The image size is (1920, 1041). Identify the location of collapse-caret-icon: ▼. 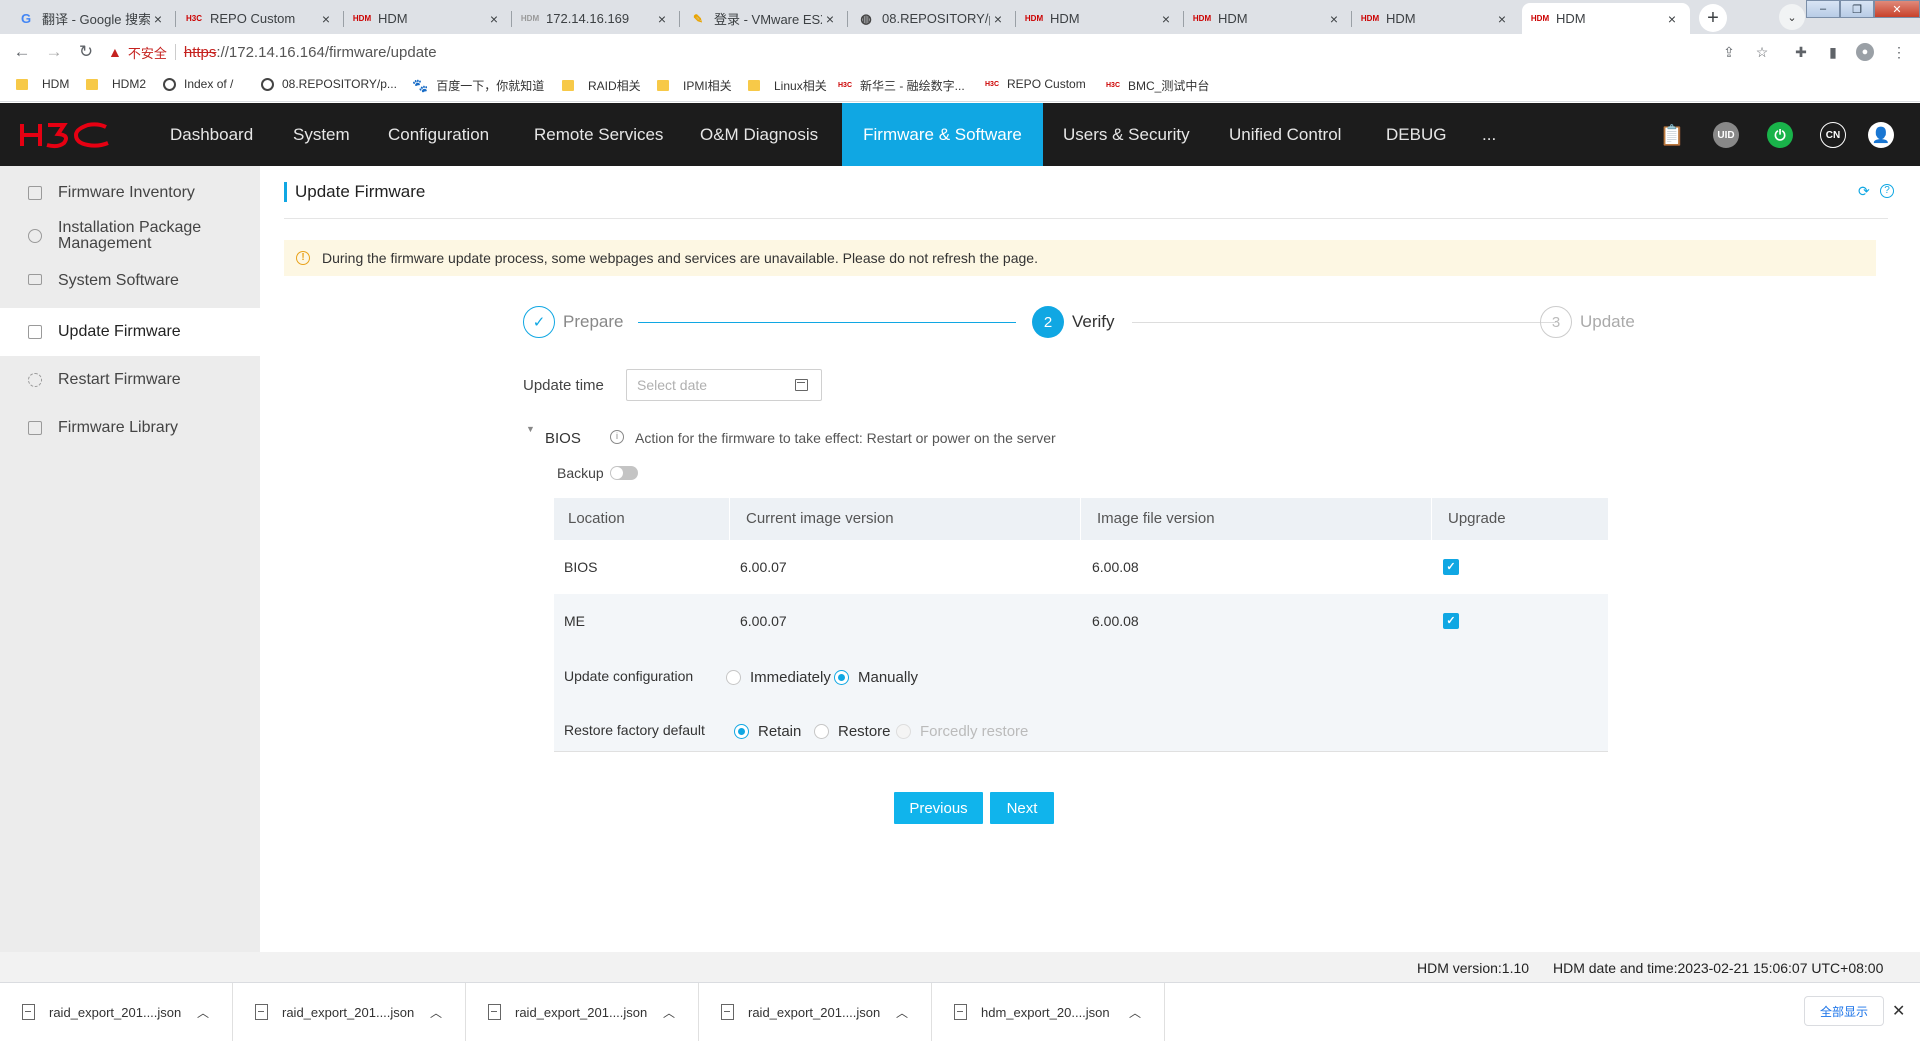
(530, 429).